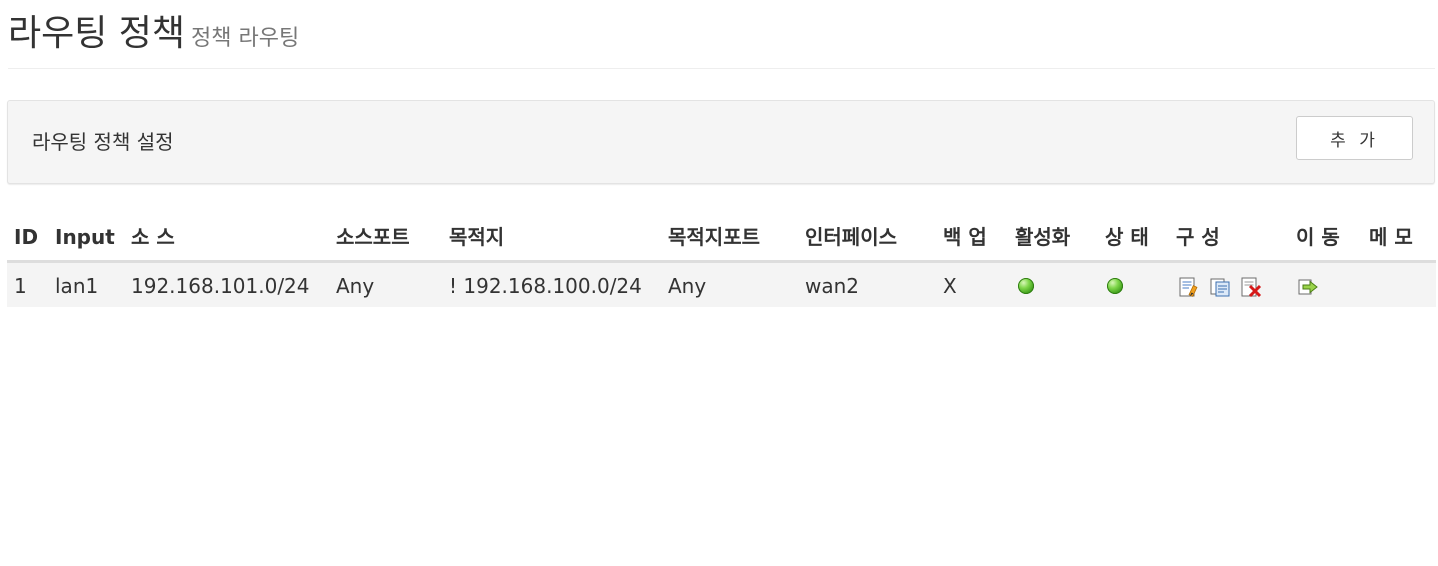 This screenshot has height=566, width=1438. Describe the element at coordinates (1354, 138) in the screenshot. I see `add-button: 추 가` at that location.